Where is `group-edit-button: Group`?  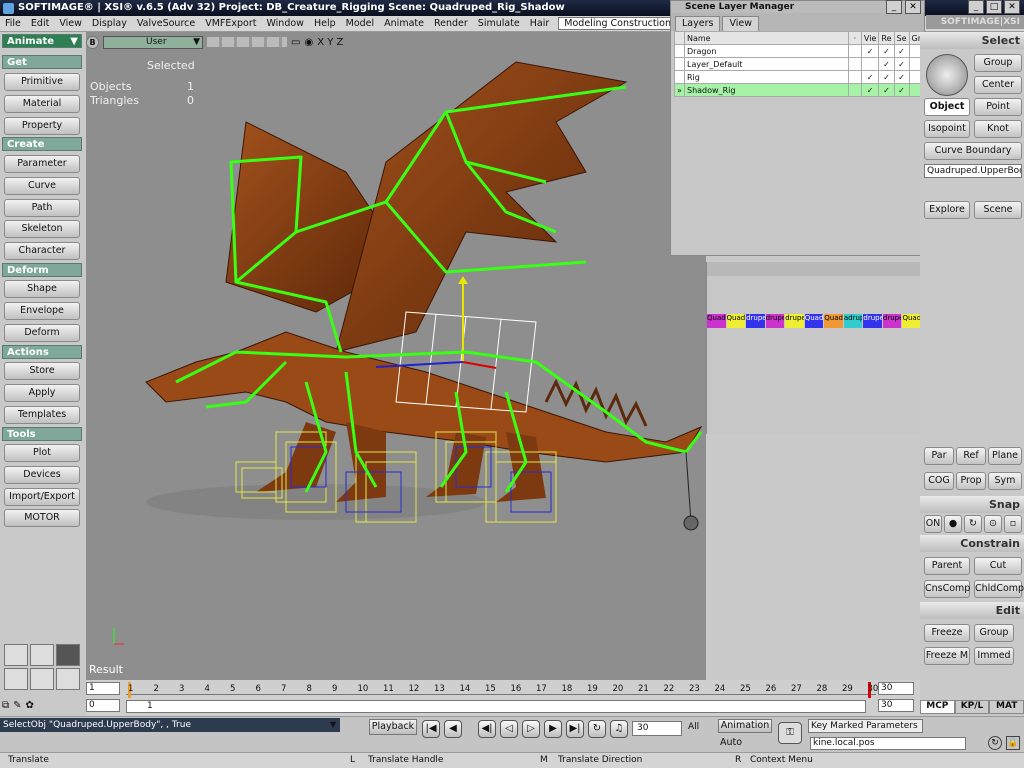
group-edit-button: Group is located at coordinates (994, 633).